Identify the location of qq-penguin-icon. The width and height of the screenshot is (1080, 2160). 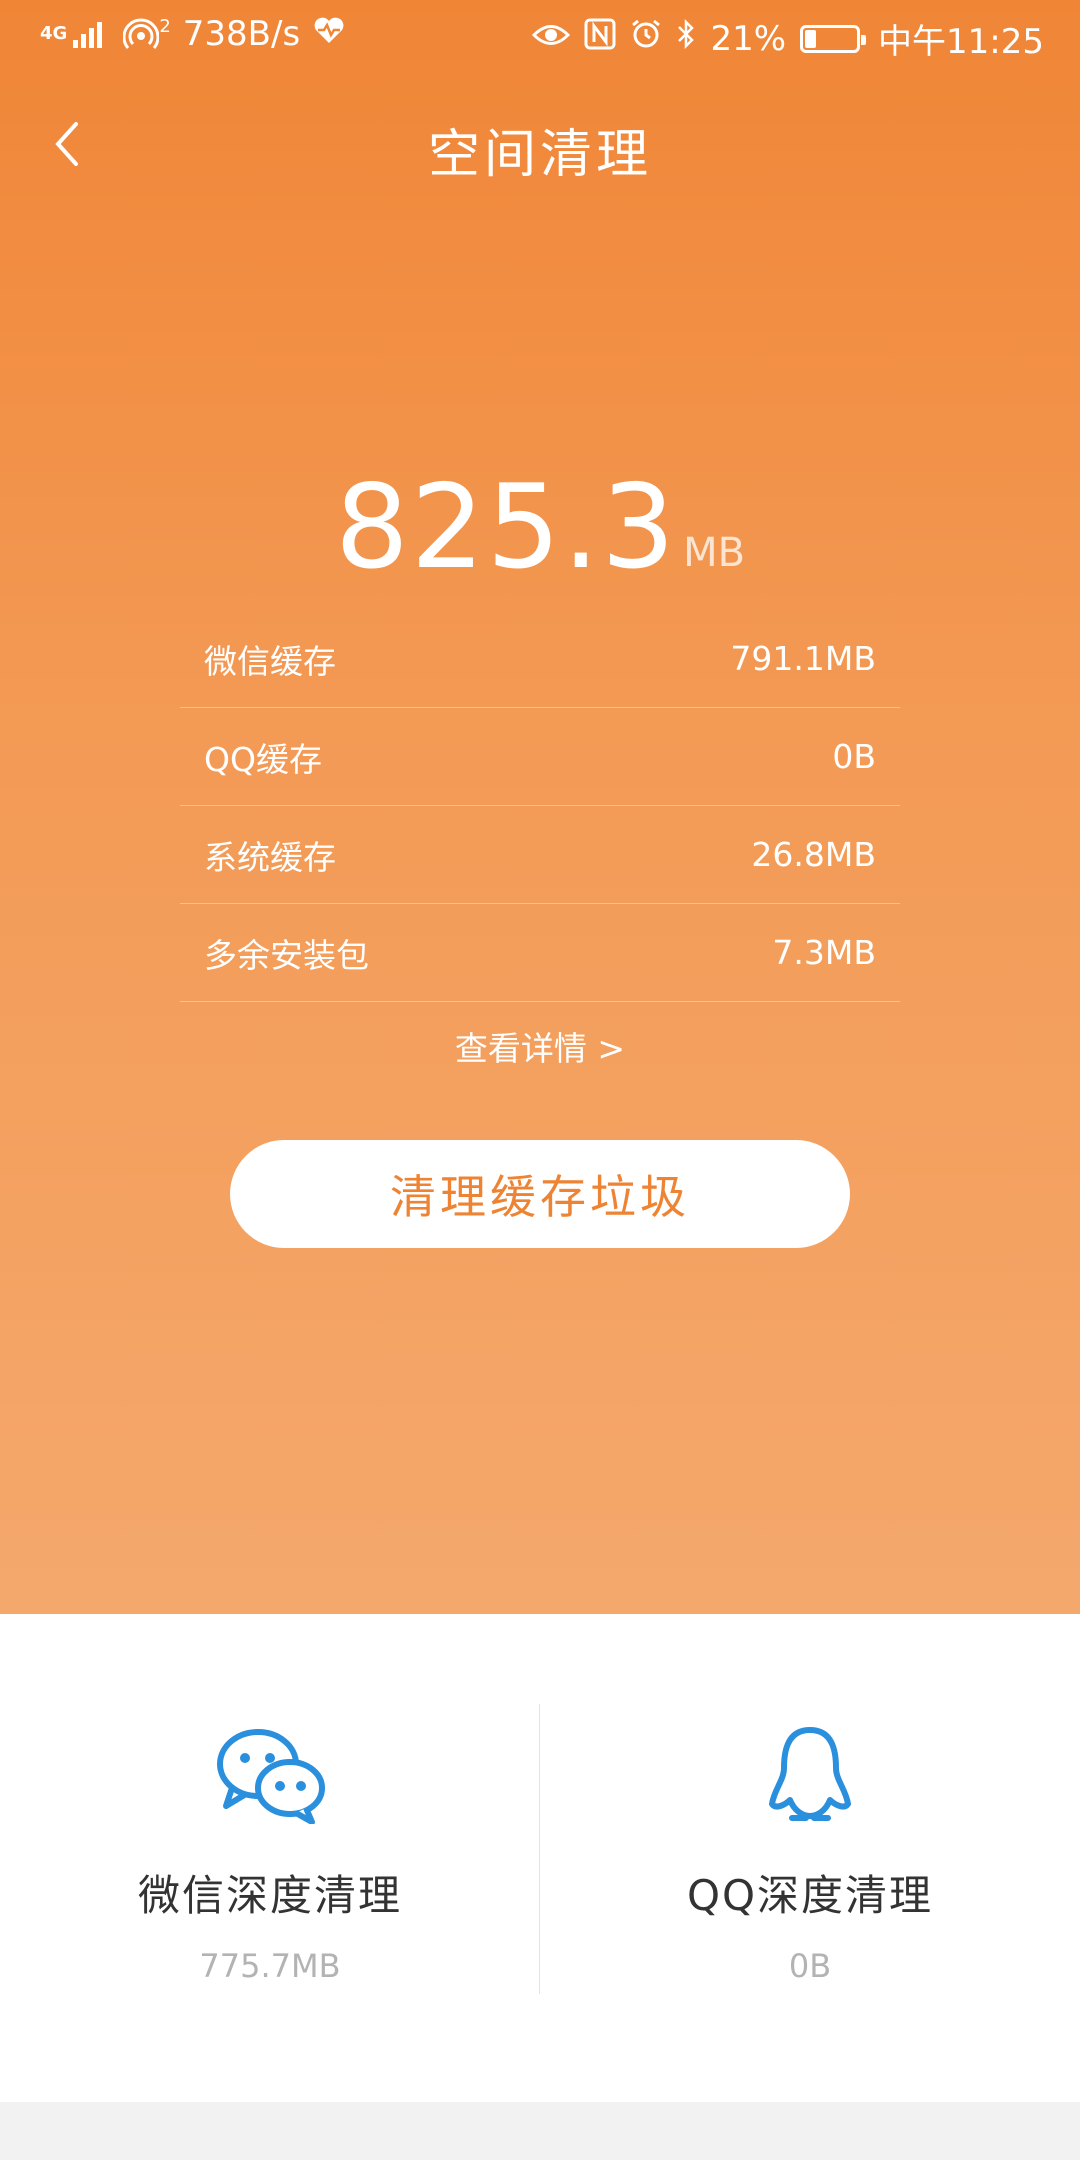
(810, 1774).